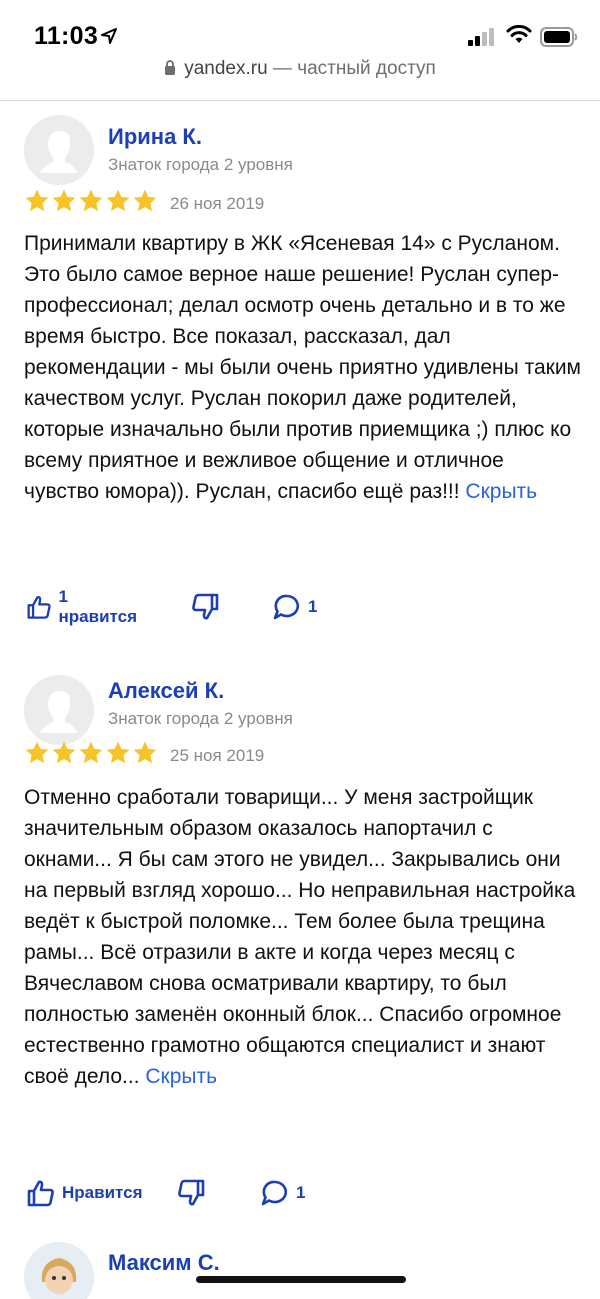 The width and height of the screenshot is (600, 1299). I want to click on review-author: Ирина К., so click(155, 137).